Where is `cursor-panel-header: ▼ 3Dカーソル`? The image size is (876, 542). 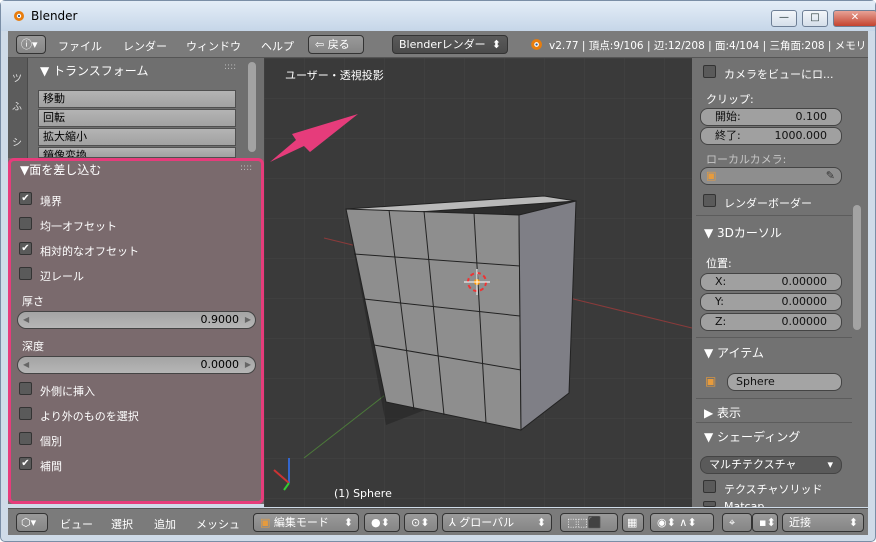
cursor-panel-header: ▼ 3Dカーソル is located at coordinates (743, 232).